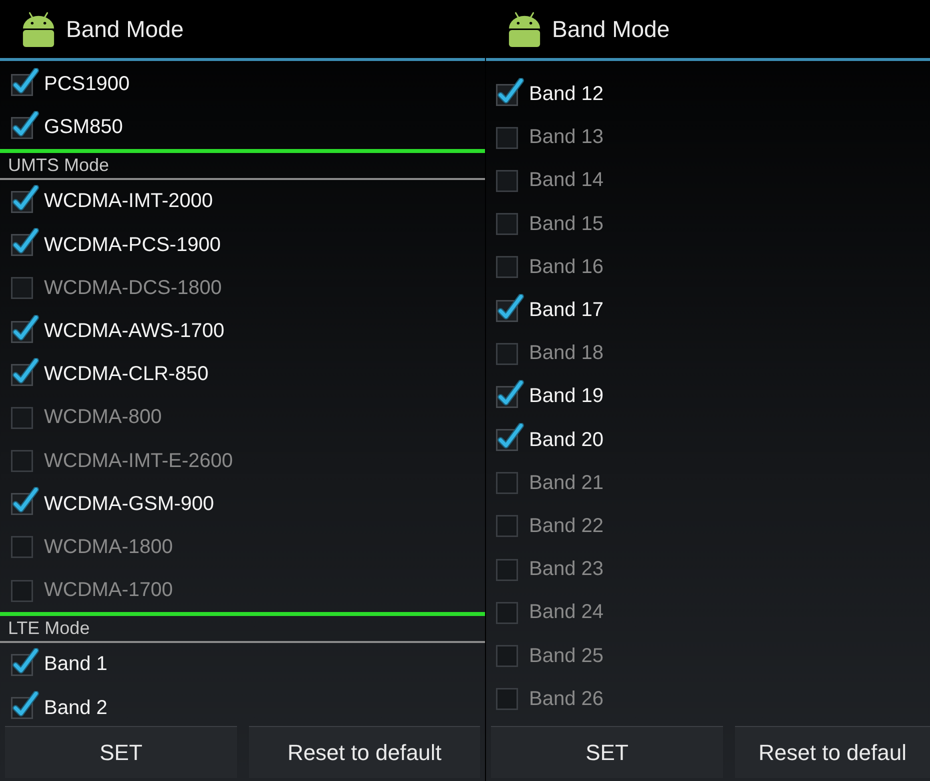  What do you see at coordinates (566, 354) in the screenshot?
I see `option-label: Band 18` at bounding box center [566, 354].